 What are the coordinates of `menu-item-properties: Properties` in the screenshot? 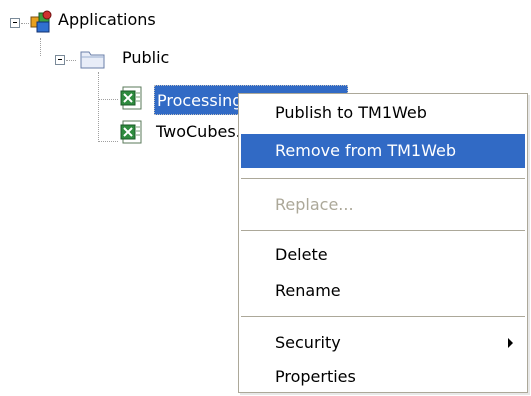 It's located at (383, 377).